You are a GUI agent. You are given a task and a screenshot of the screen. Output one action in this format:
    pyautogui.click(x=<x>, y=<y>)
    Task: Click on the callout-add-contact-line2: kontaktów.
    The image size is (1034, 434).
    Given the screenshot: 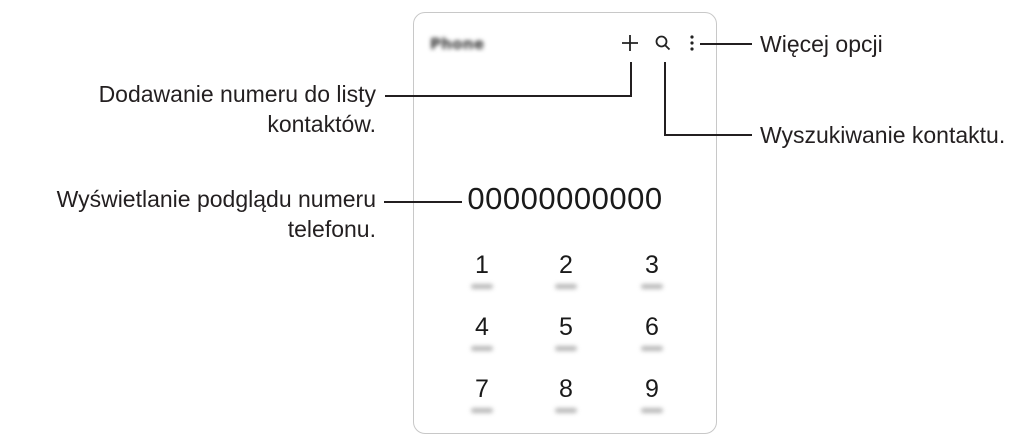 What is the action you would take?
    pyautogui.click(x=321, y=124)
    